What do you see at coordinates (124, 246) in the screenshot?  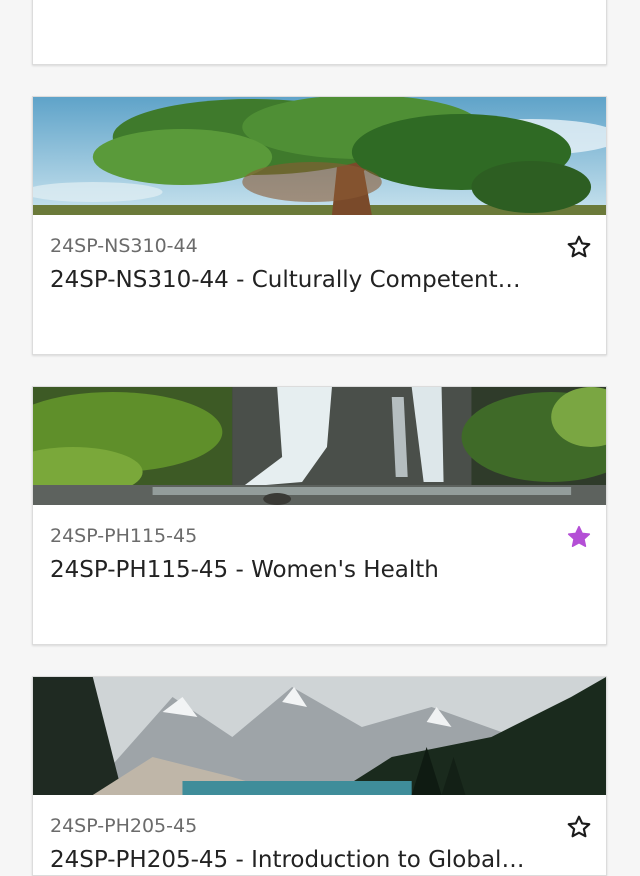 I see `course-code: 24SP-NS310-44` at bounding box center [124, 246].